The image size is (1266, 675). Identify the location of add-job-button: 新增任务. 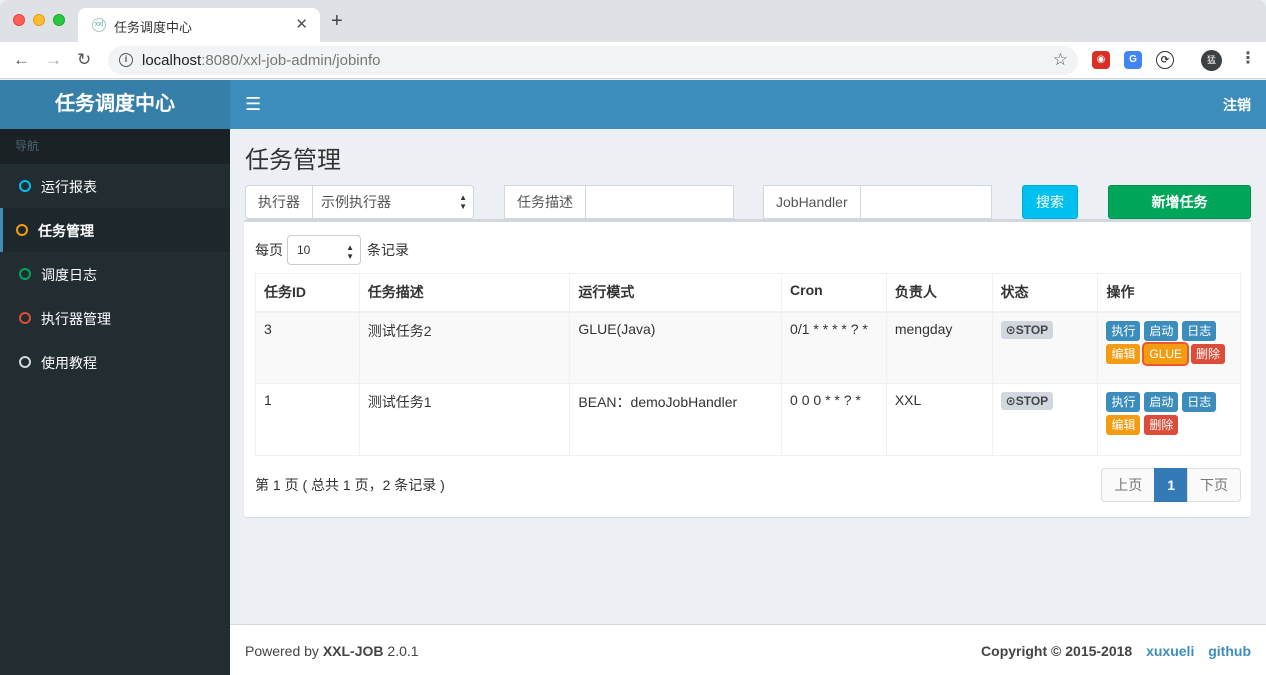
(1179, 202).